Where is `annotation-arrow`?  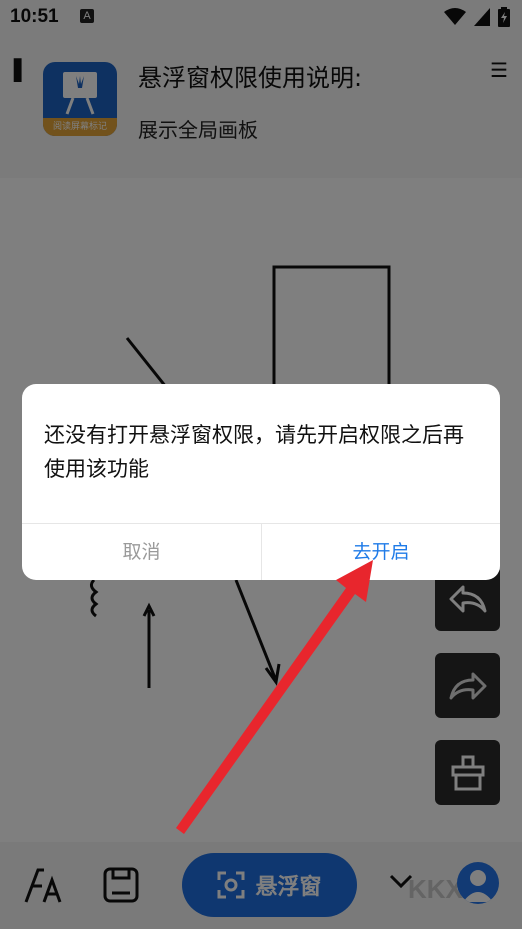
annotation-arrow is located at coordinates (274, 697).